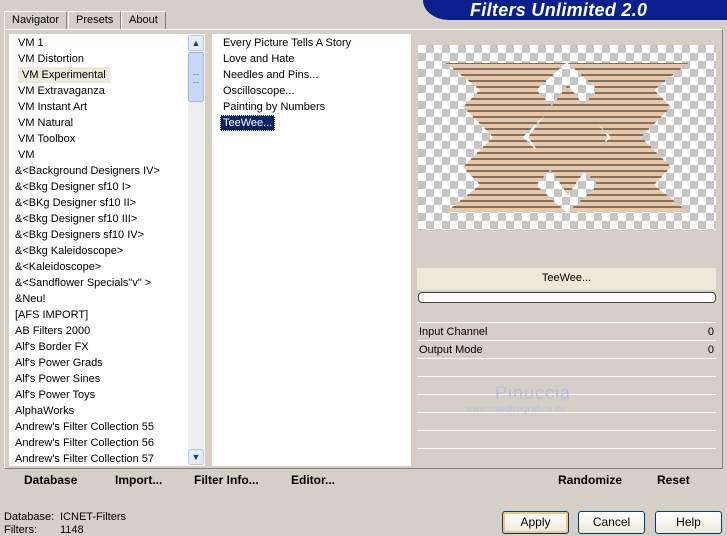 Image resolution: width=727 pixels, height=536 pixels. I want to click on preview-shape, so click(567, 137).